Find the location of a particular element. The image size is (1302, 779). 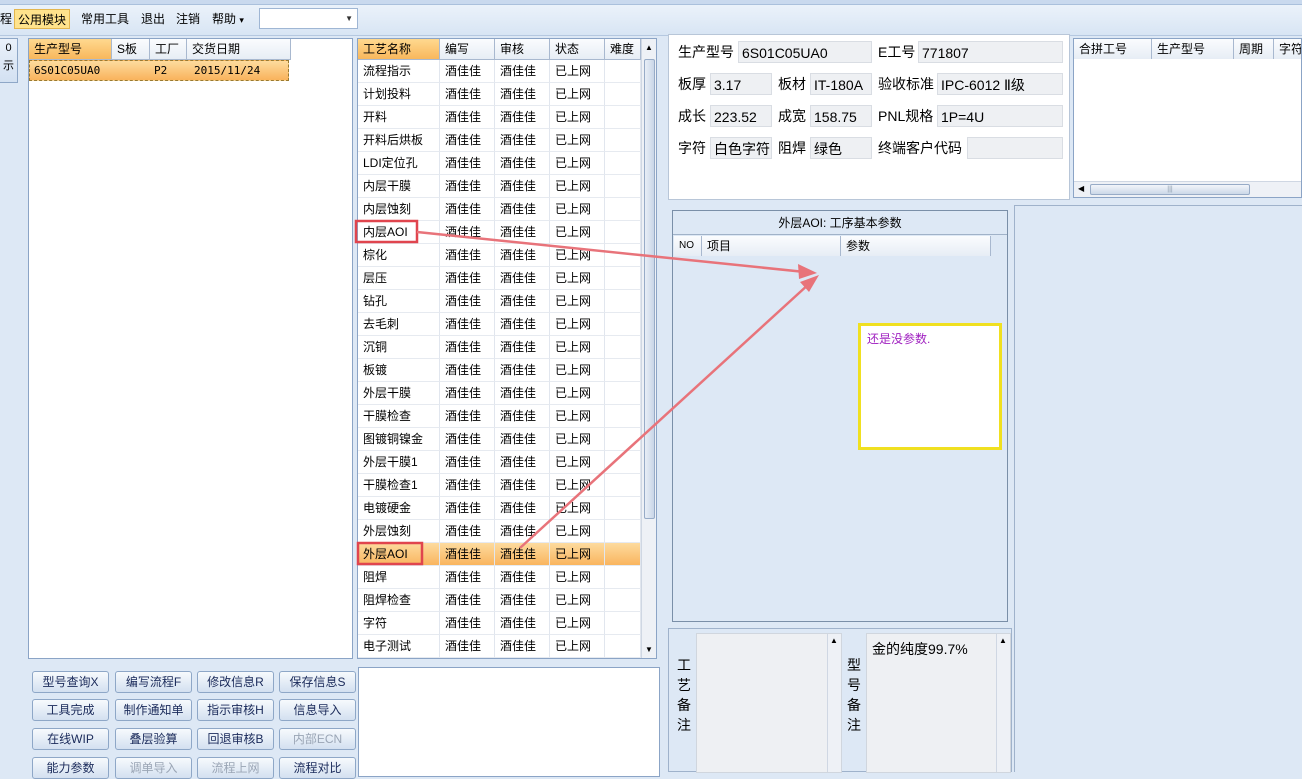

table-row: 开料后烘板 酒佳佳 酒佳佳 已上网 is located at coordinates (499, 140).